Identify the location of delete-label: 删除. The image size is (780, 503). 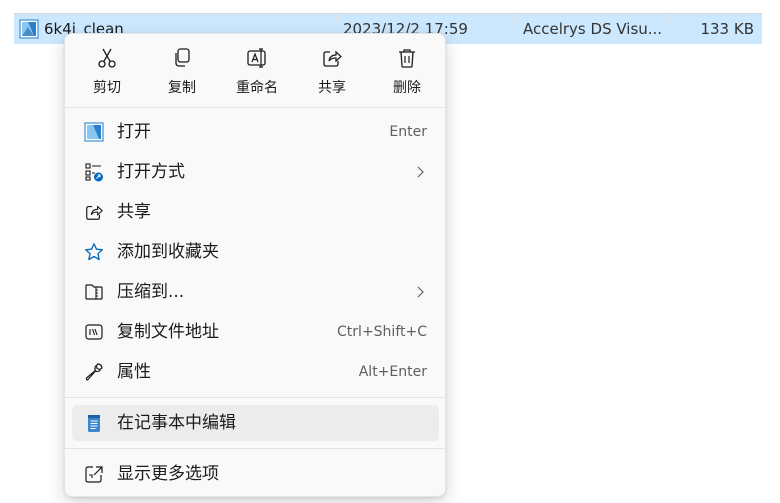
(407, 88).